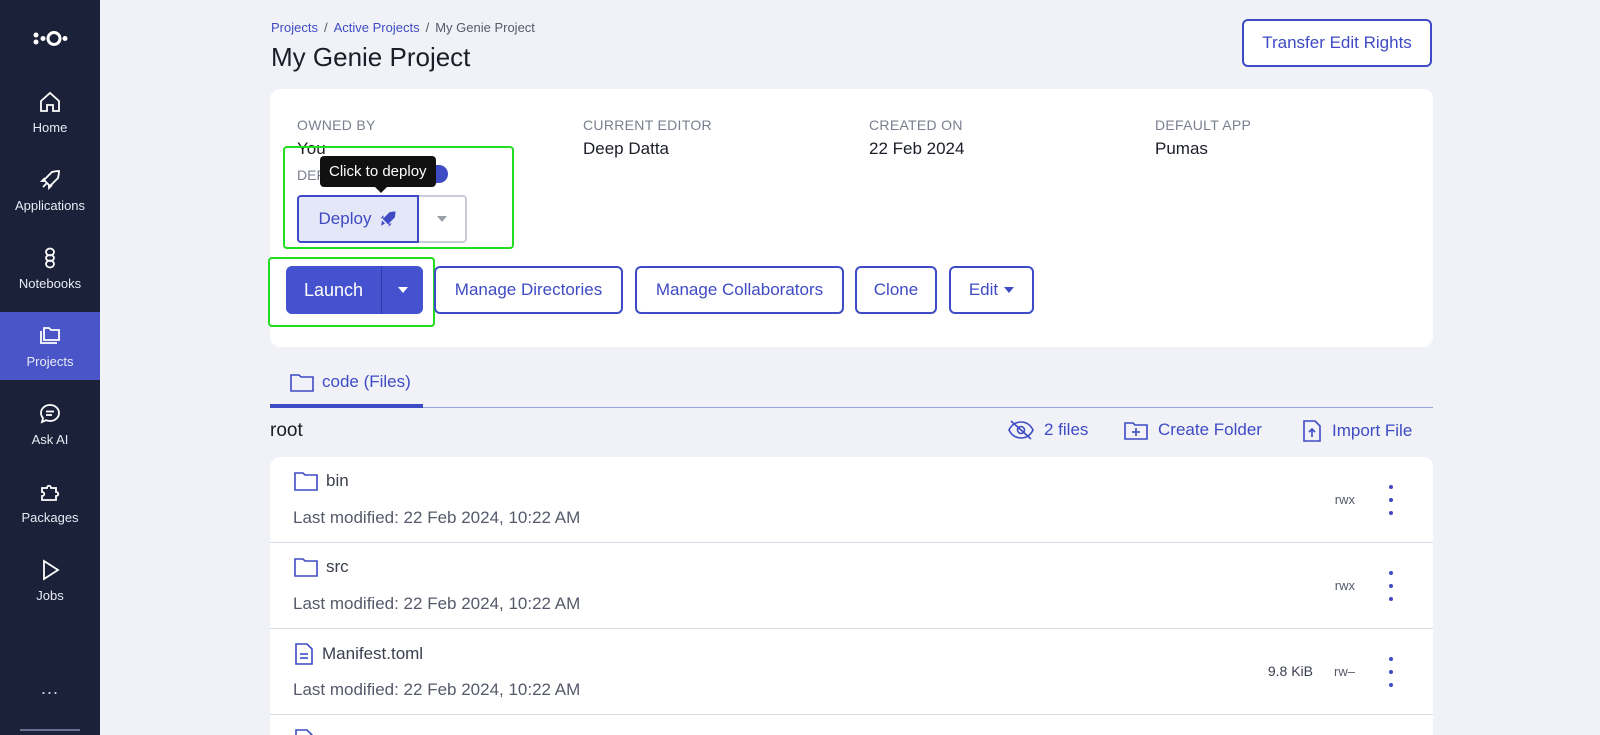  I want to click on show-hidden-files-button: 2 files, so click(1048, 430).